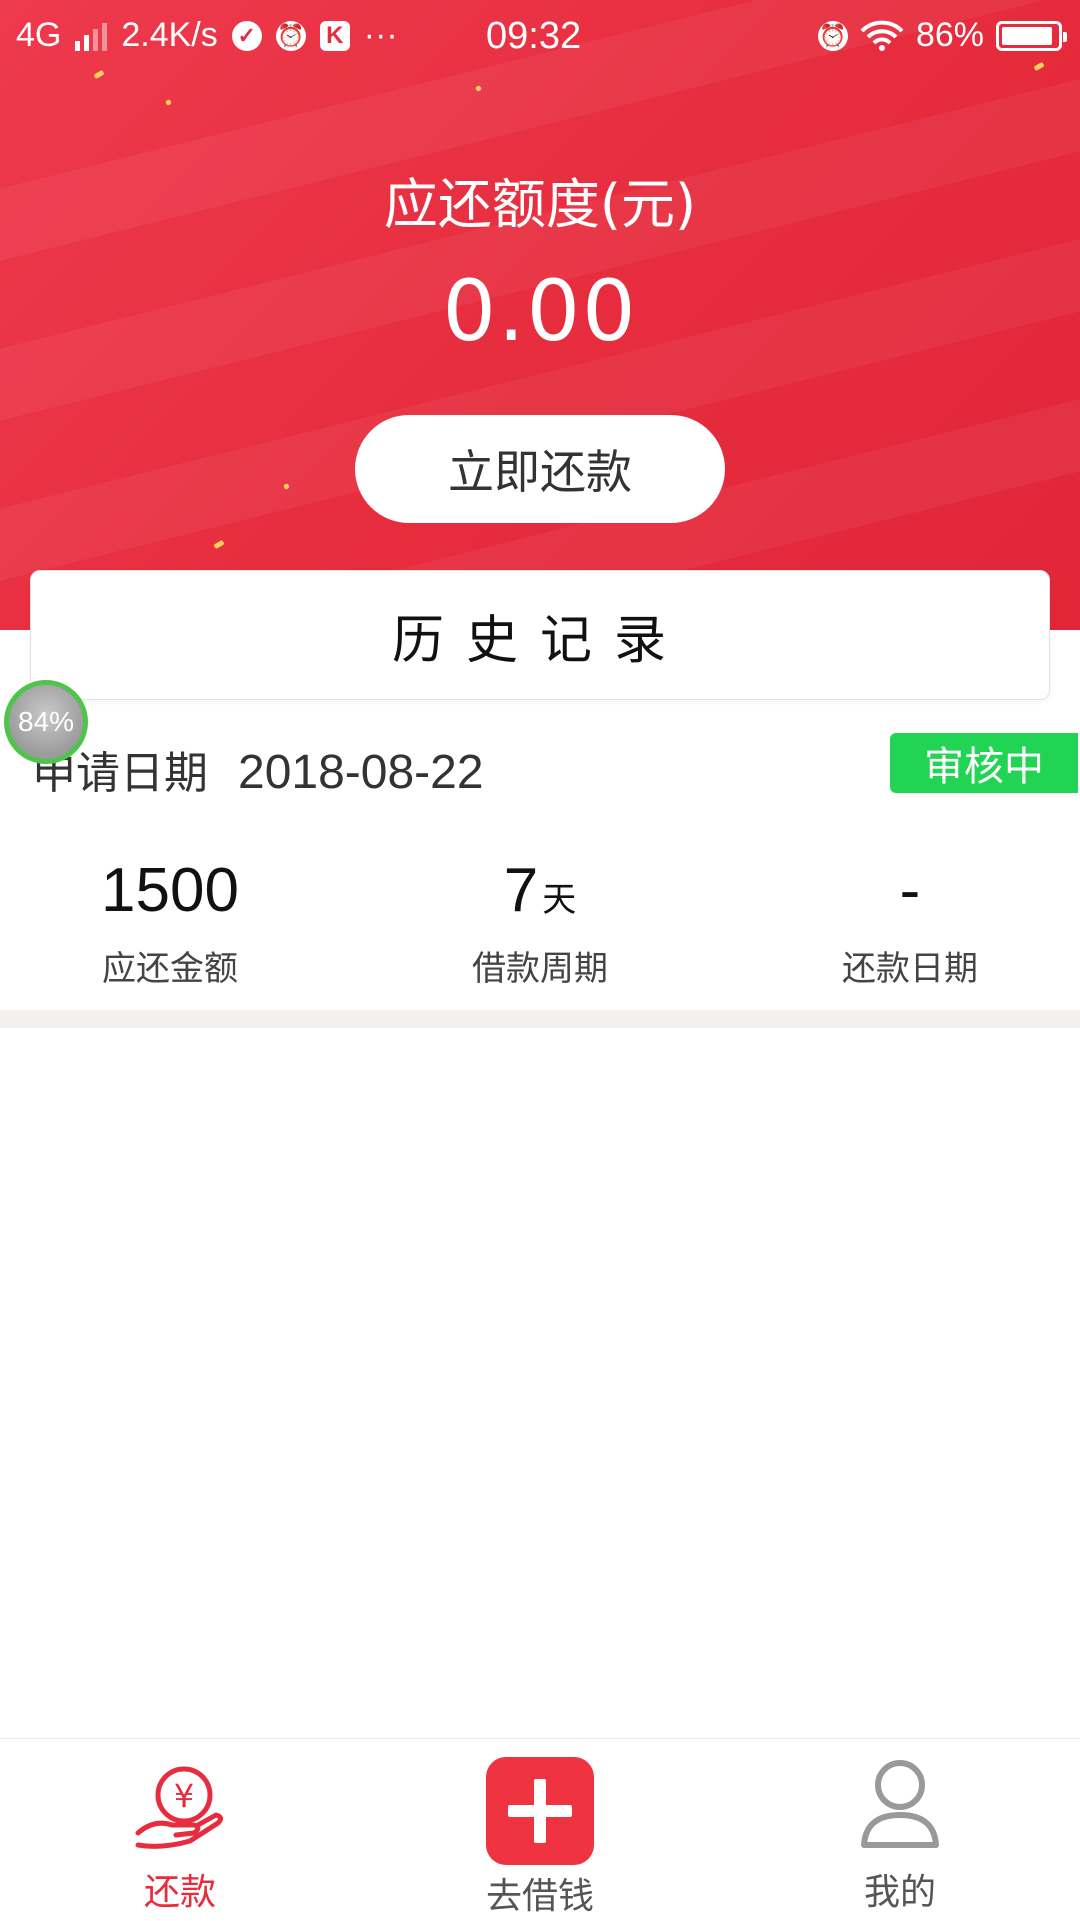 Image resolution: width=1080 pixels, height=1921 pixels. Describe the element at coordinates (46, 722) in the screenshot. I see `floating-assistant-ball: 84%` at that location.